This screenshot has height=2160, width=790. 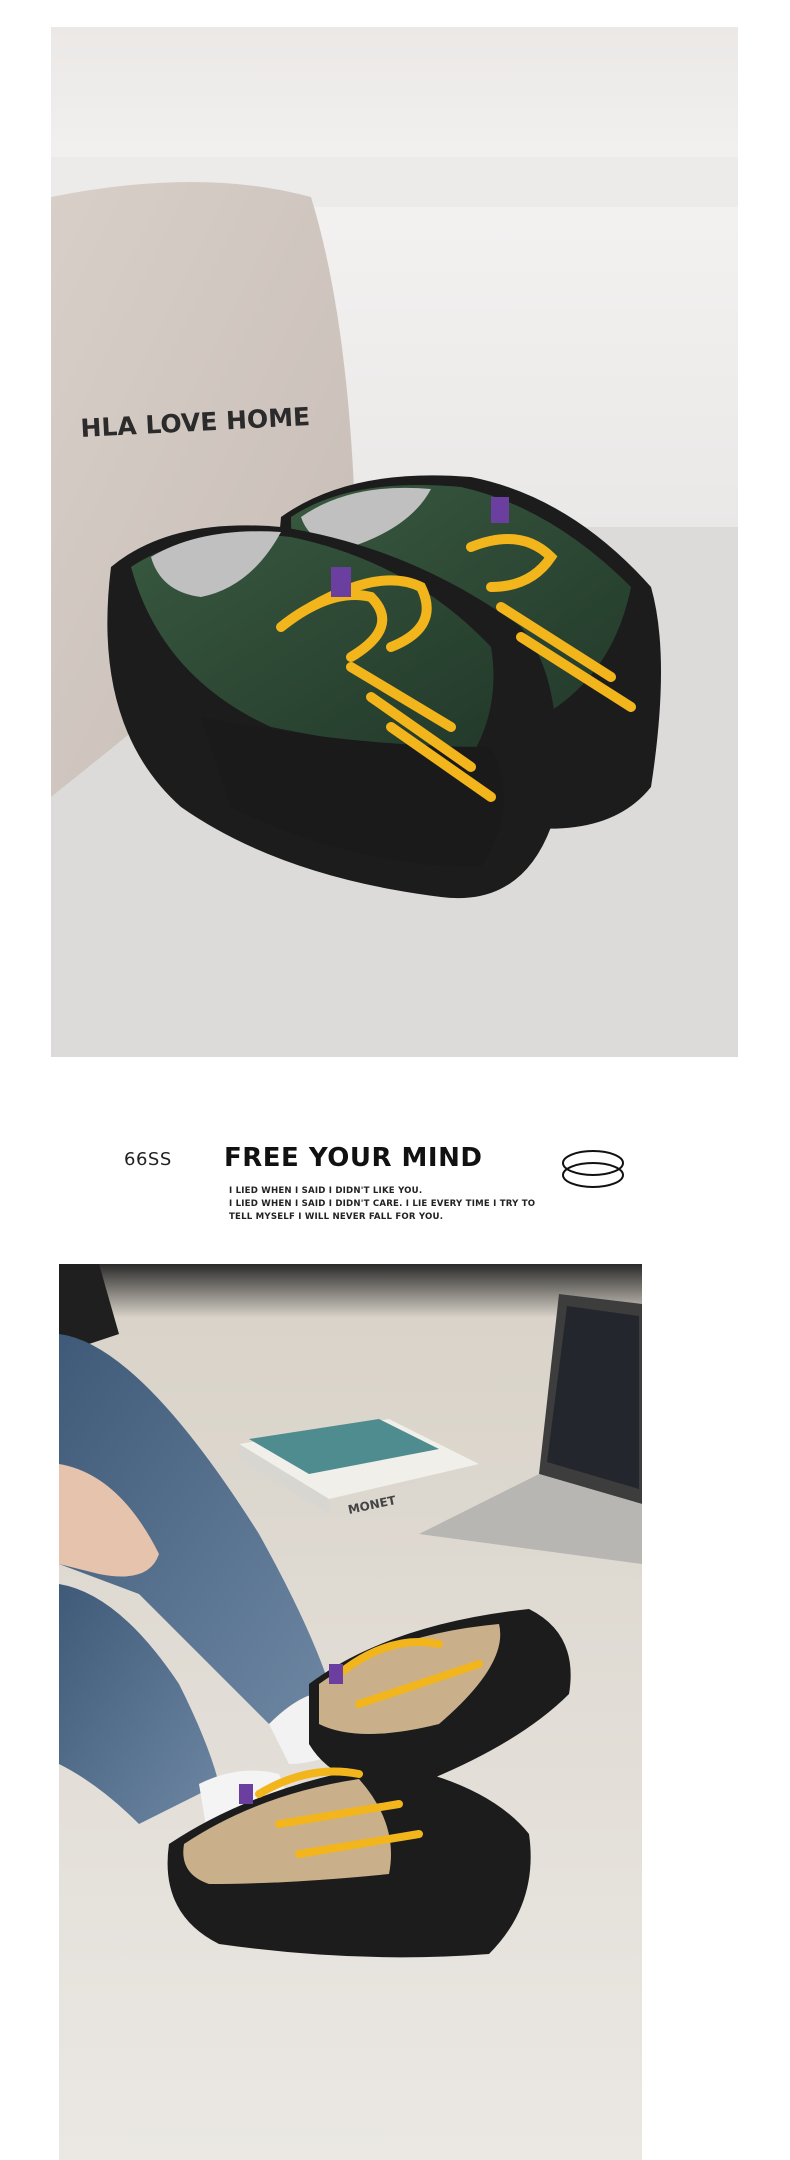 What do you see at coordinates (326, 1191) in the screenshot?
I see `quote-line: I LIED WHEN I SAID I DIDN'T LIKE YOU.` at bounding box center [326, 1191].